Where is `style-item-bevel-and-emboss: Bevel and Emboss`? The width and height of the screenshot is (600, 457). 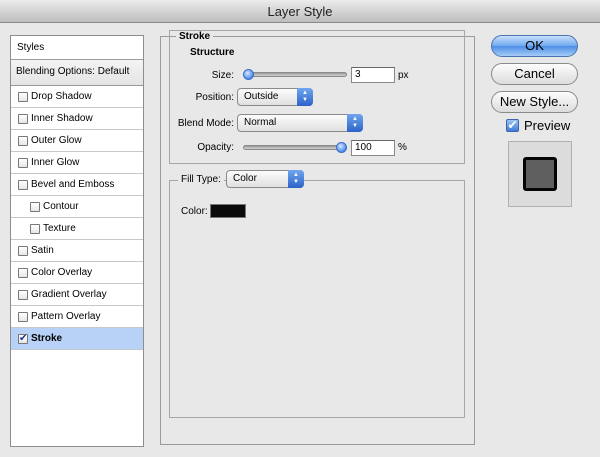 style-item-bevel-and-emboss: Bevel and Emboss is located at coordinates (77, 185).